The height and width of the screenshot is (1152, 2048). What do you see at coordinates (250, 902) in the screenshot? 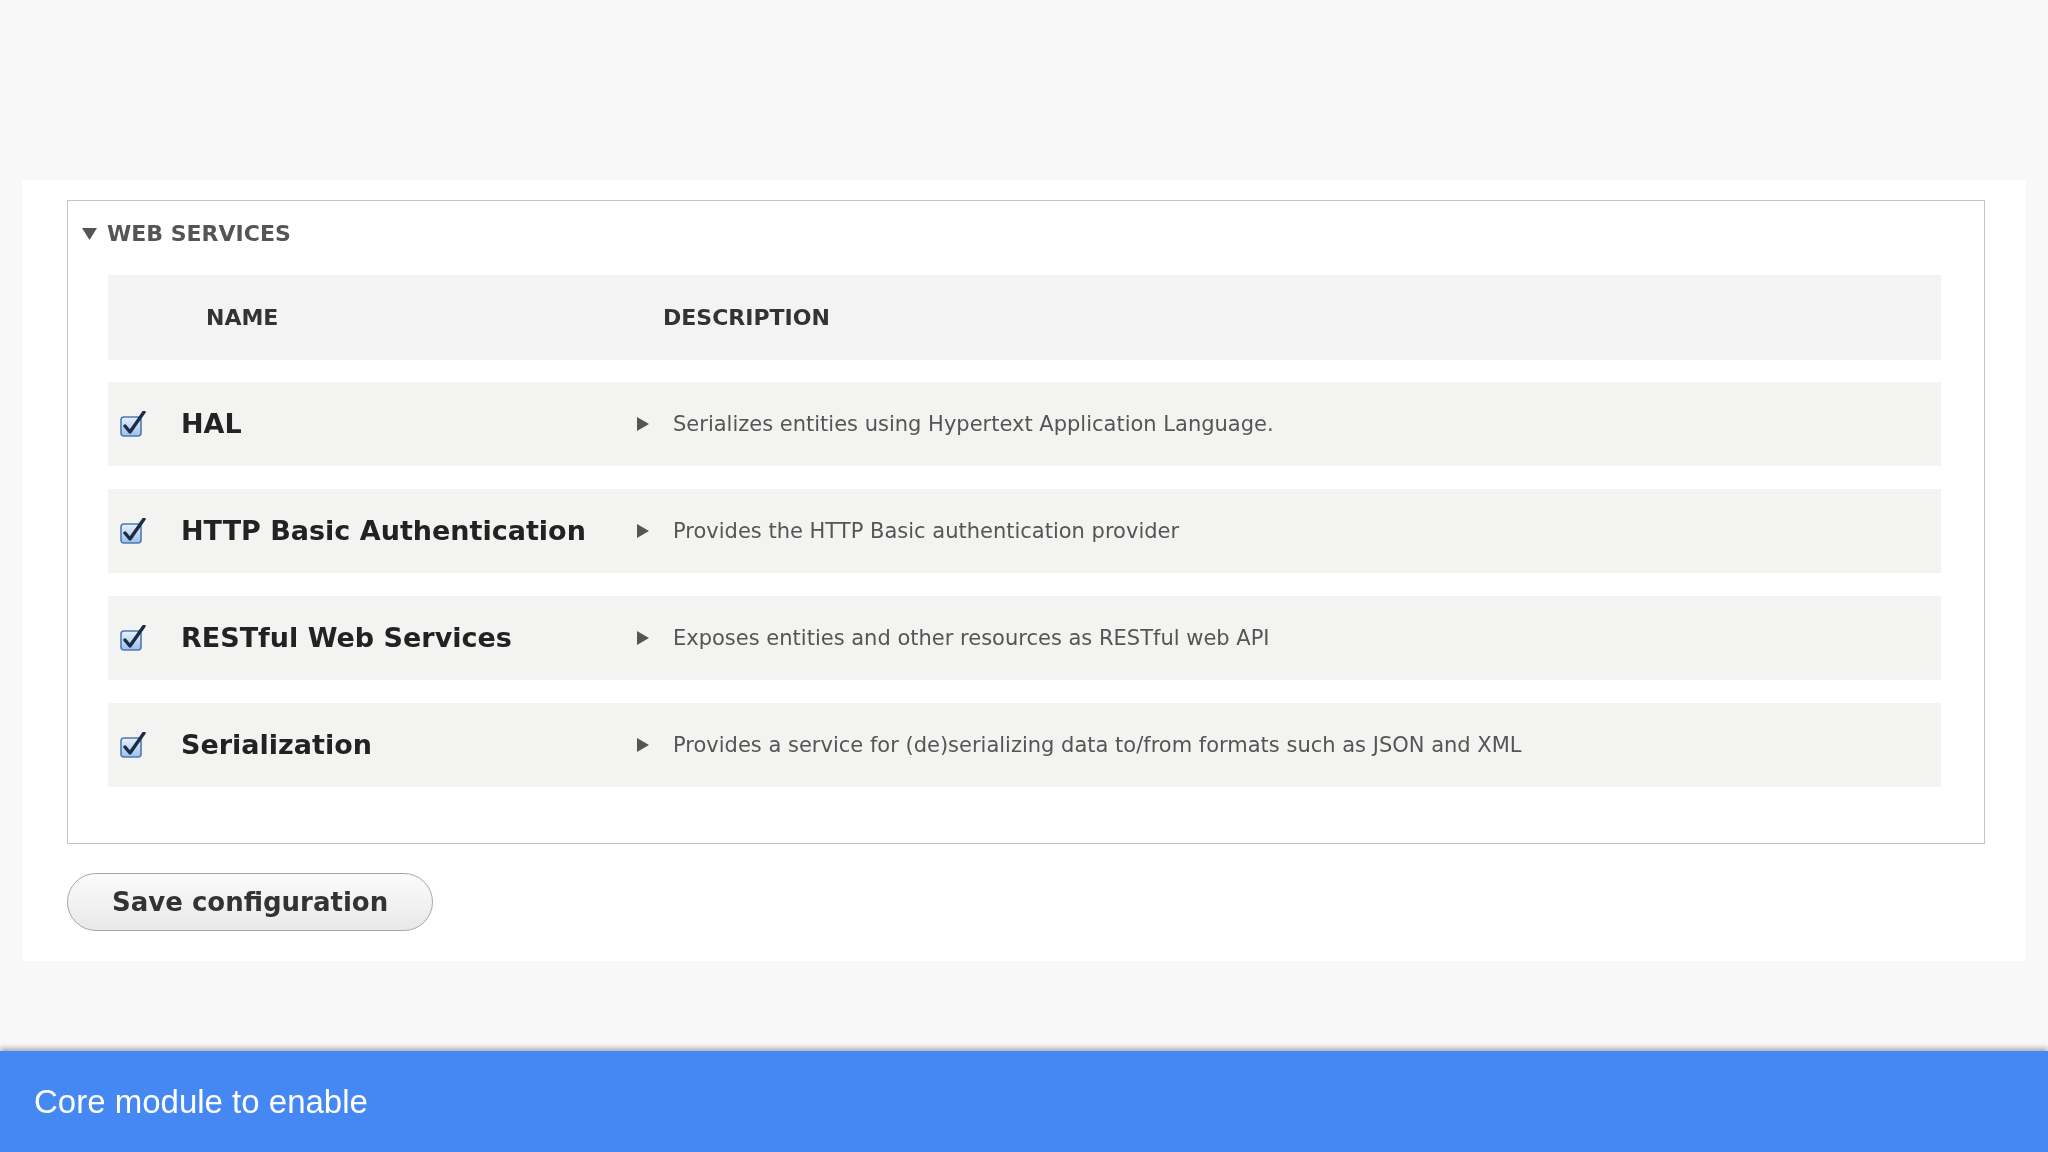
I see `save-button: Save configuration` at bounding box center [250, 902].